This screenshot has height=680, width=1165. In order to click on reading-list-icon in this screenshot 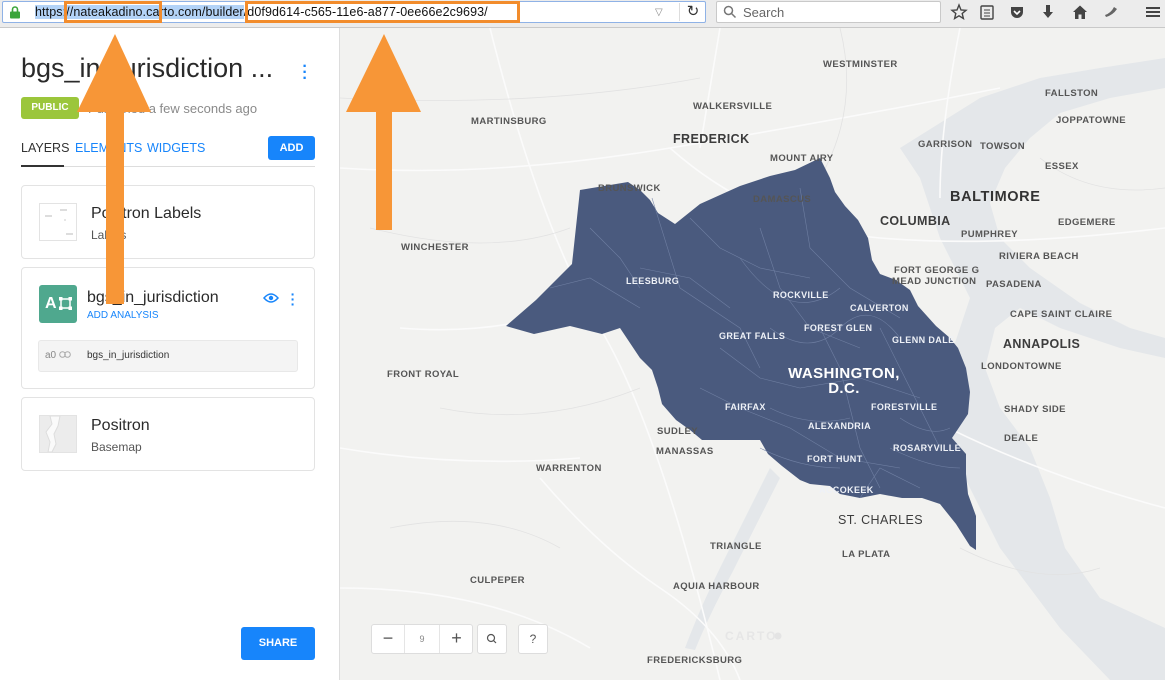, I will do `click(987, 13)`.